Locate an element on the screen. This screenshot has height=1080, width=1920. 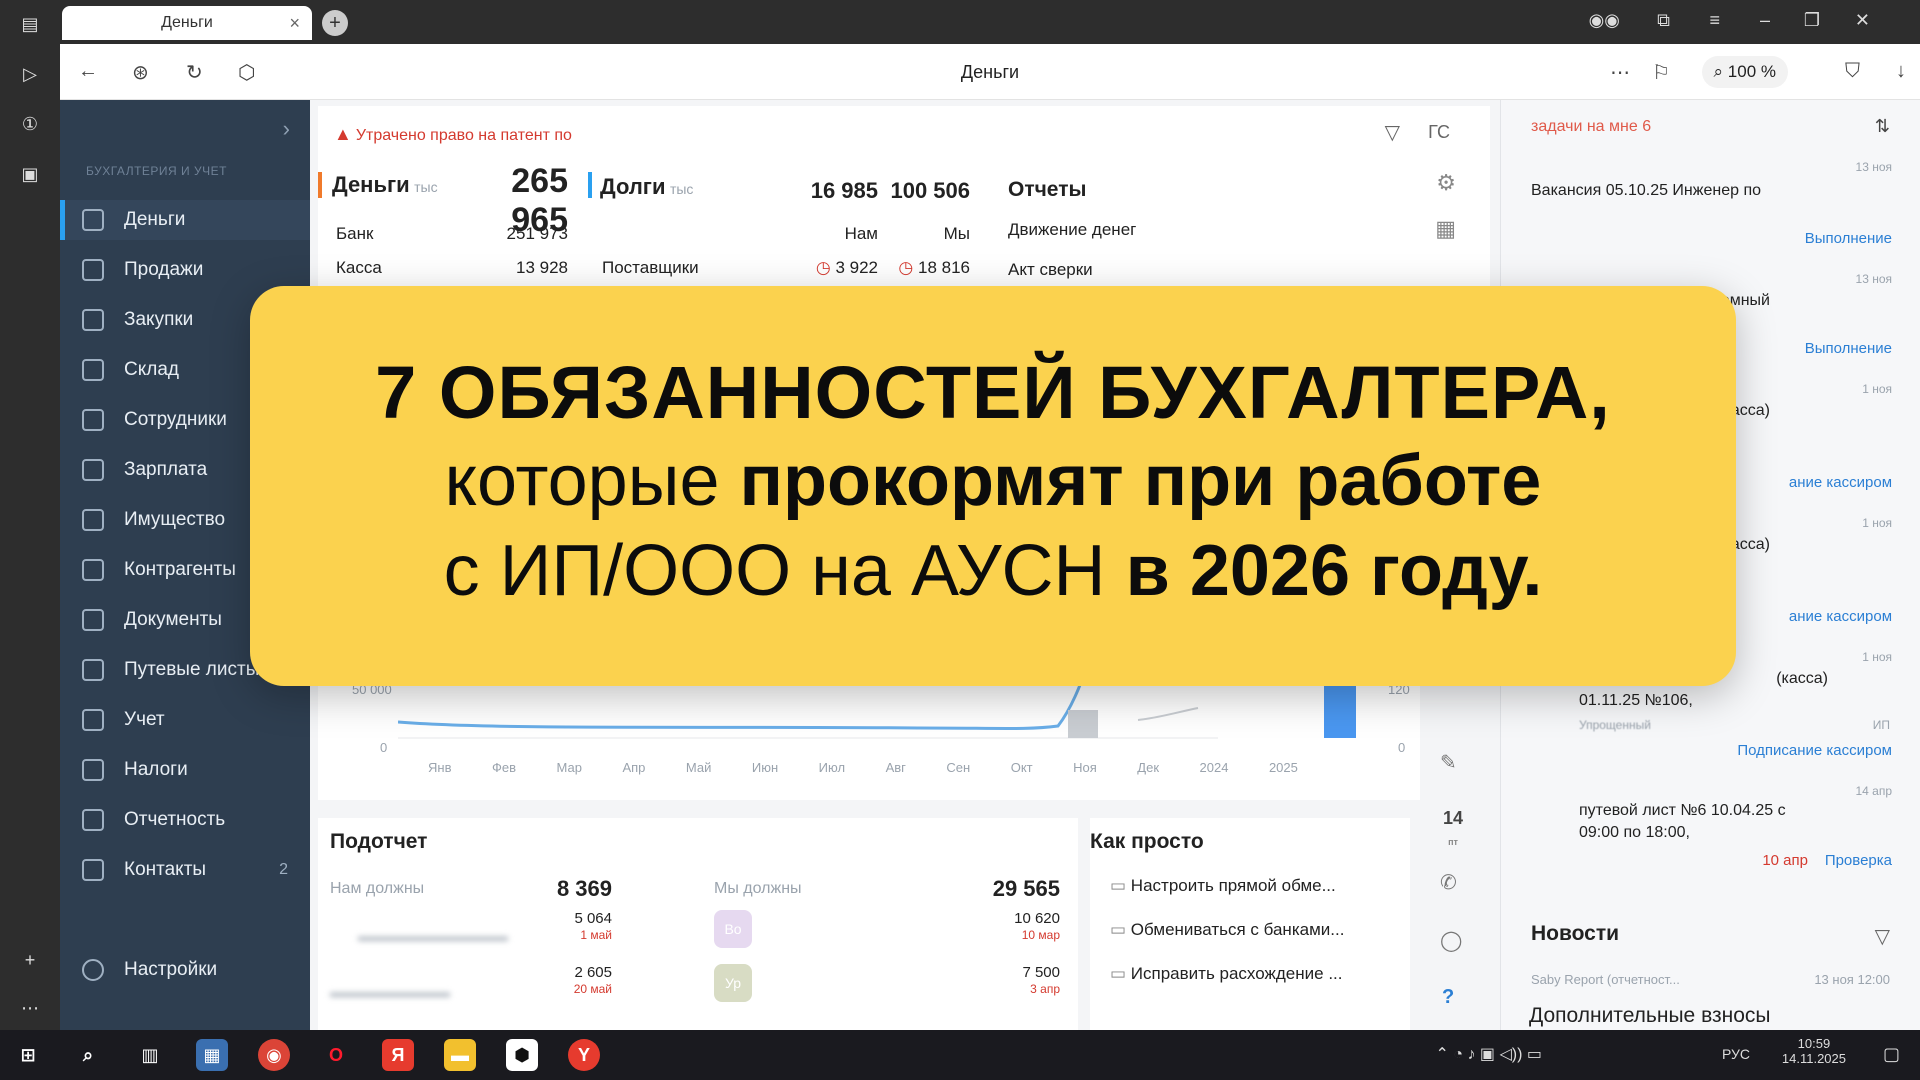
task-status: Проверка is located at coordinates (1858, 860).